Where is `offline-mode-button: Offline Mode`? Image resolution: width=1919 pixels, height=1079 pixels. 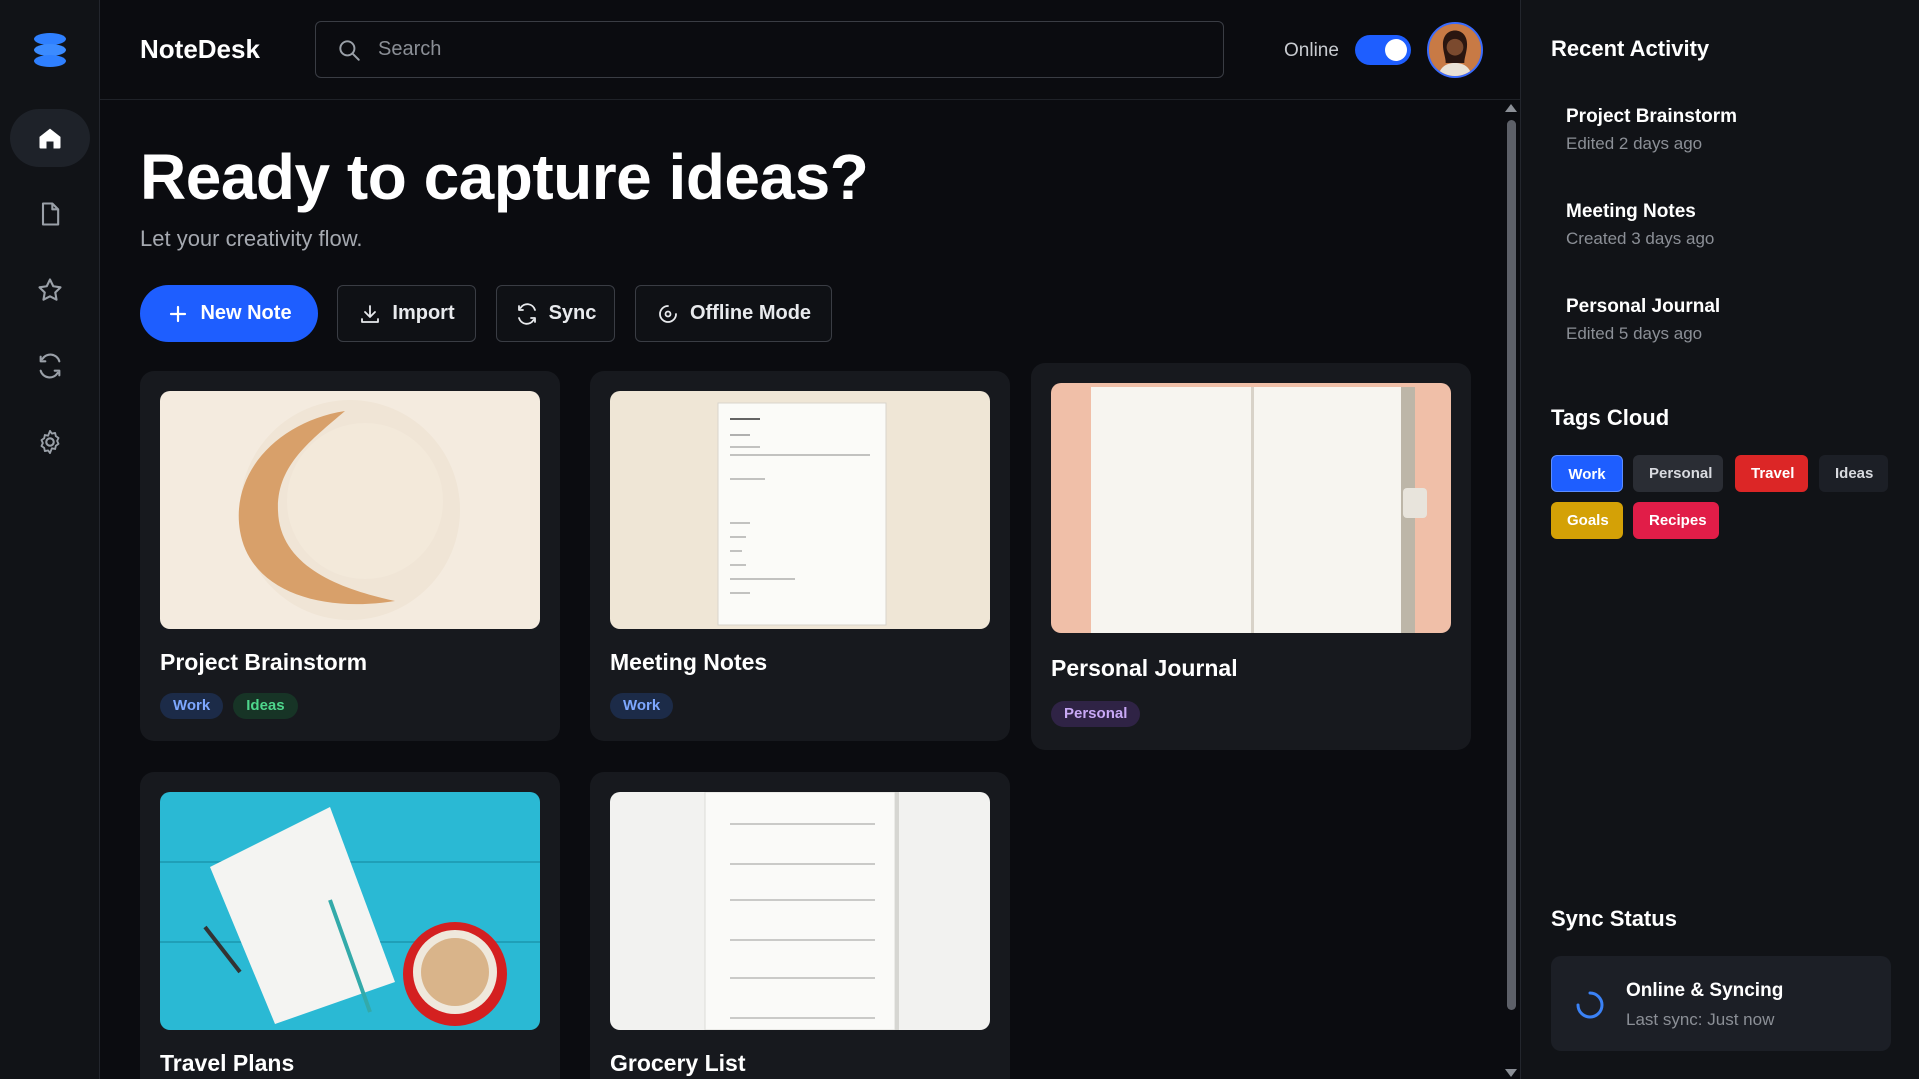 offline-mode-button: Offline Mode is located at coordinates (733, 313).